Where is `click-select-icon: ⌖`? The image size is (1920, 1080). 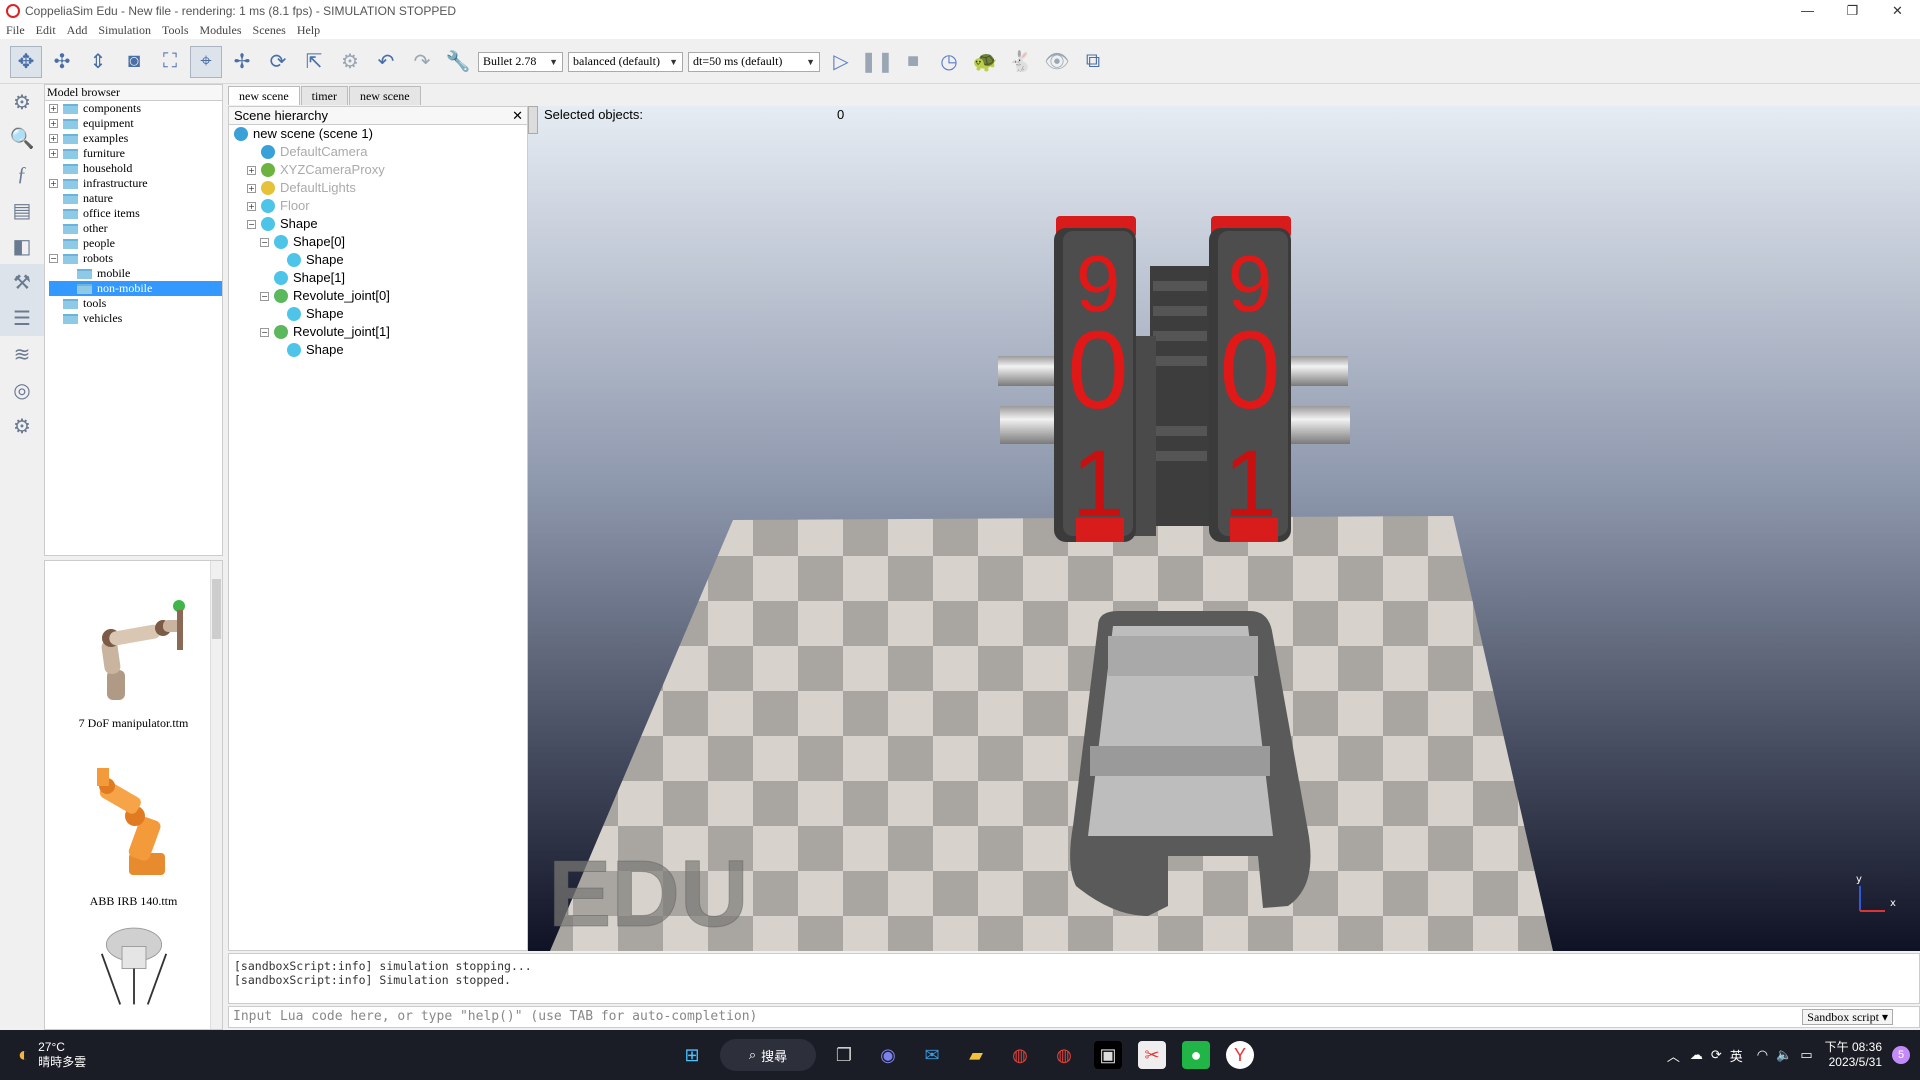 click-select-icon: ⌖ is located at coordinates (206, 61).